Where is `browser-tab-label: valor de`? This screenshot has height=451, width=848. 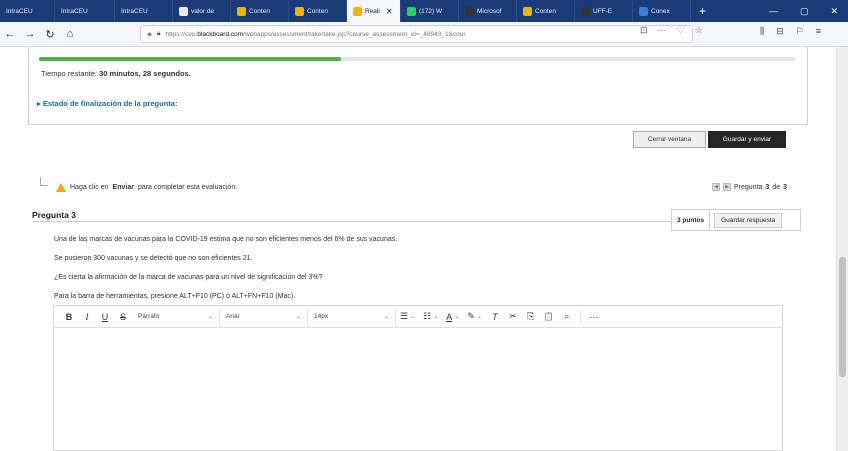 browser-tab-label: valor de is located at coordinates (203, 11).